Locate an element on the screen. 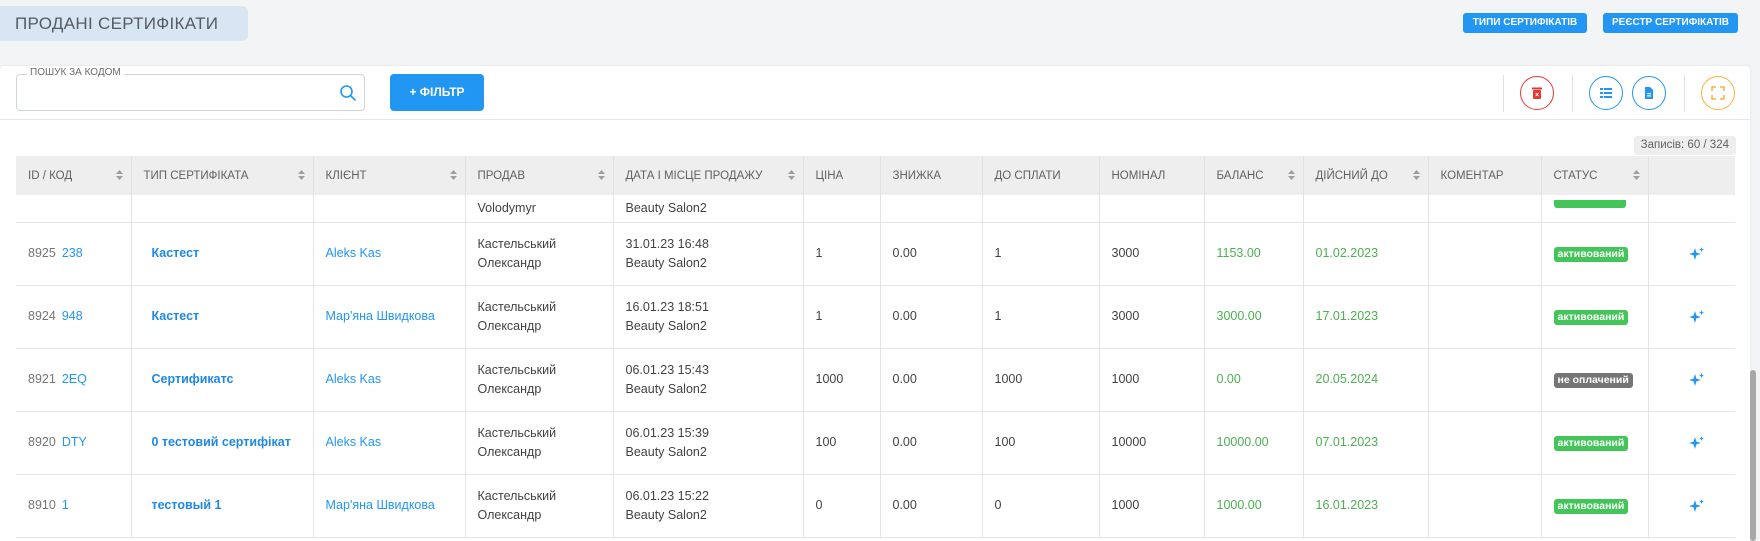 The width and height of the screenshot is (1760, 541). column-header-to-pay: ДО СПЛАТИ is located at coordinates (1041, 175).